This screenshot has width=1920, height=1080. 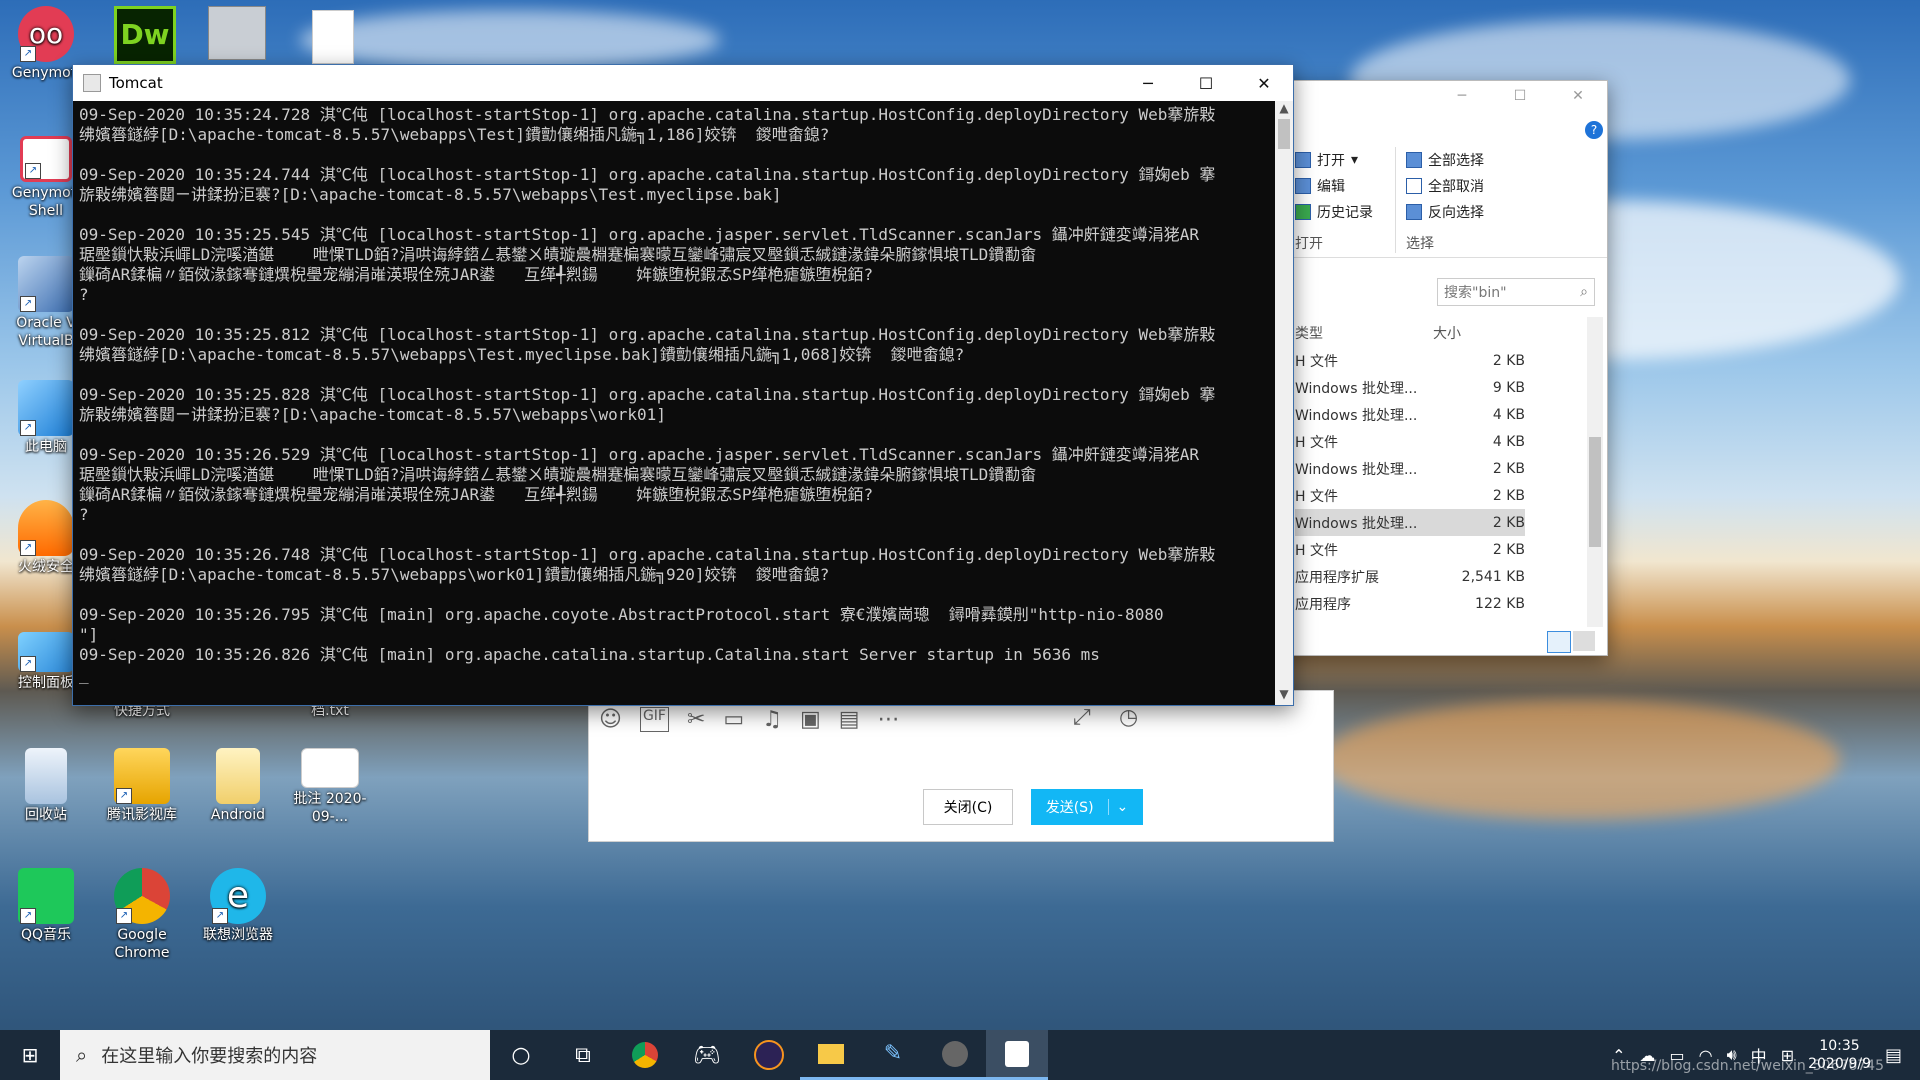 What do you see at coordinates (1410, 414) in the screenshot?
I see `file-row: Windows 批处理... 4 KB` at bounding box center [1410, 414].